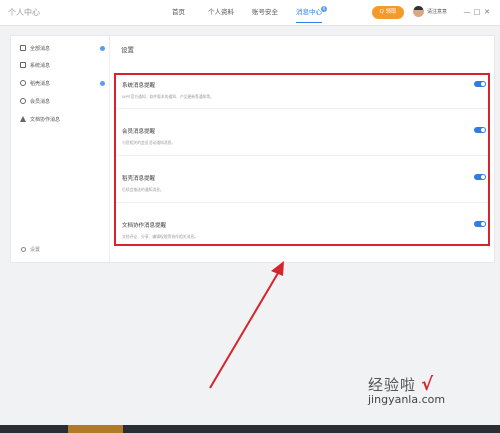 This screenshot has height=433, width=500. I want to click on taskbar-item, so click(95, 429).